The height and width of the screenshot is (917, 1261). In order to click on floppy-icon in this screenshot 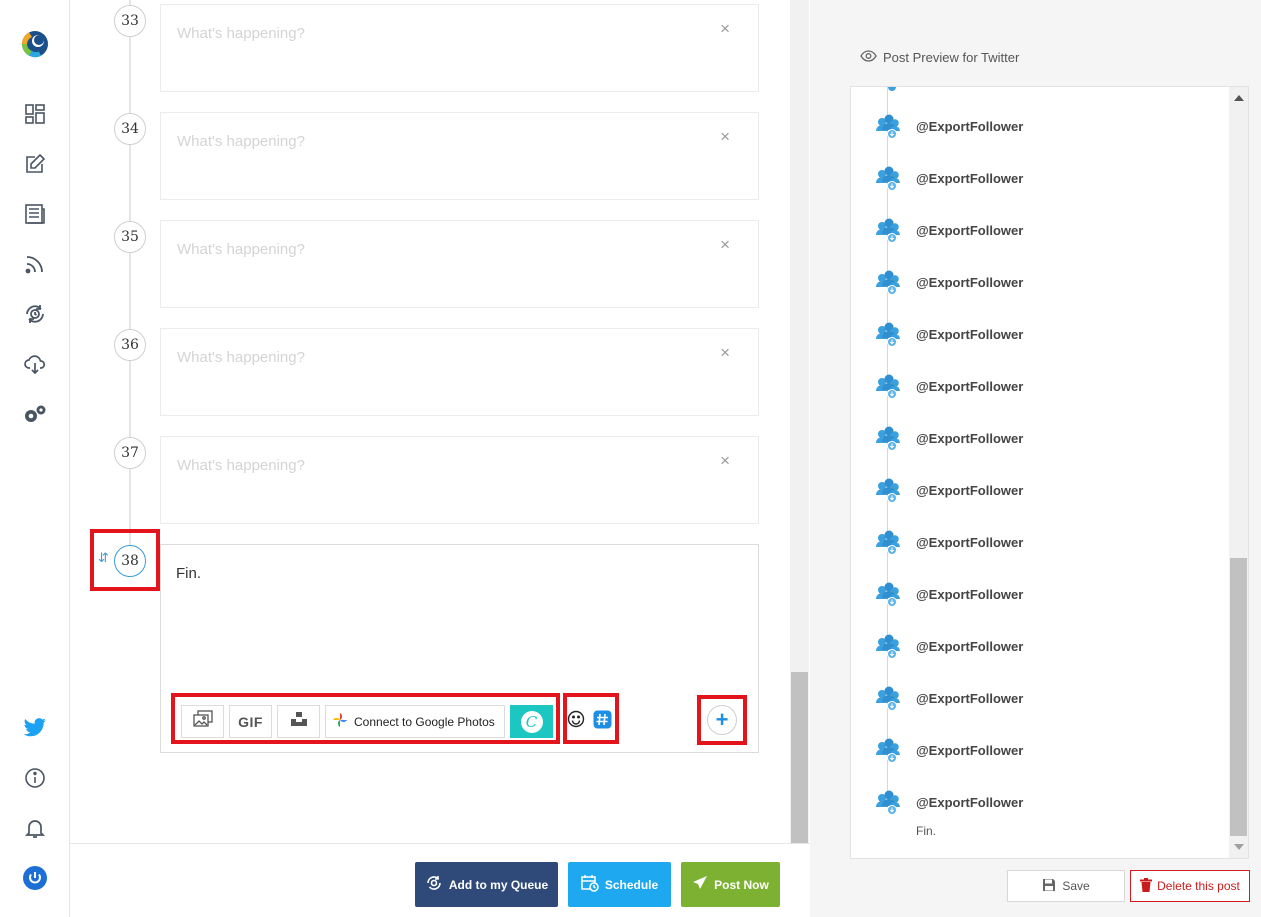, I will do `click(1049, 886)`.